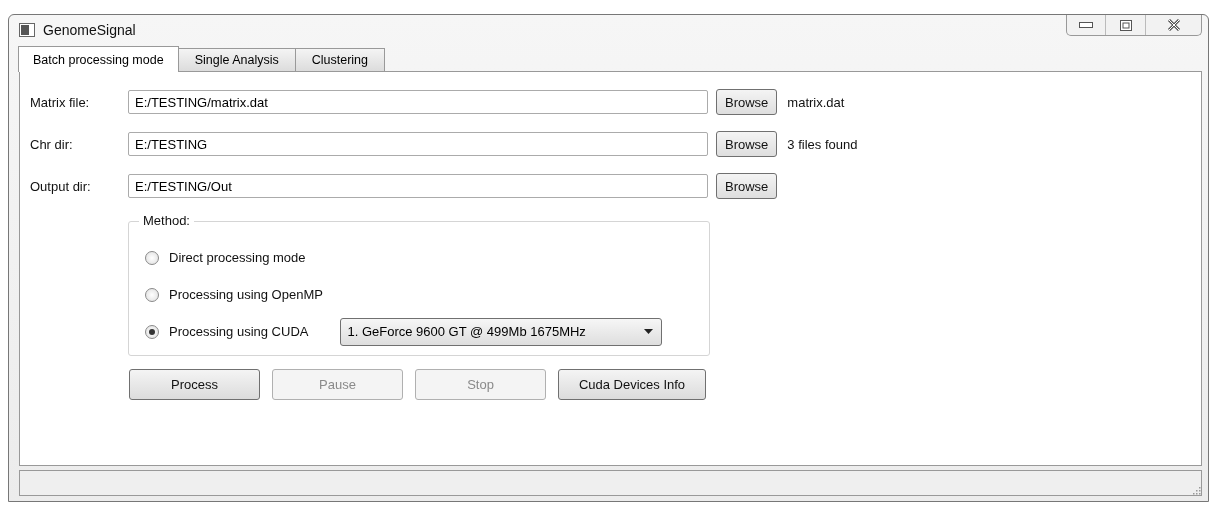  What do you see at coordinates (237, 257) in the screenshot?
I see `option-label: Direct processing mode` at bounding box center [237, 257].